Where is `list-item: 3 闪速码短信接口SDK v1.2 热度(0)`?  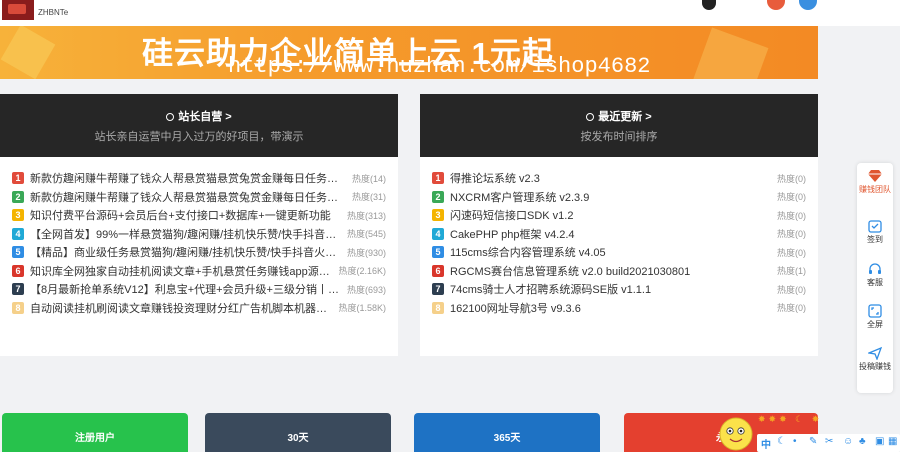 list-item: 3 闪速码短信接口SDK v1.2 热度(0) is located at coordinates (619, 215).